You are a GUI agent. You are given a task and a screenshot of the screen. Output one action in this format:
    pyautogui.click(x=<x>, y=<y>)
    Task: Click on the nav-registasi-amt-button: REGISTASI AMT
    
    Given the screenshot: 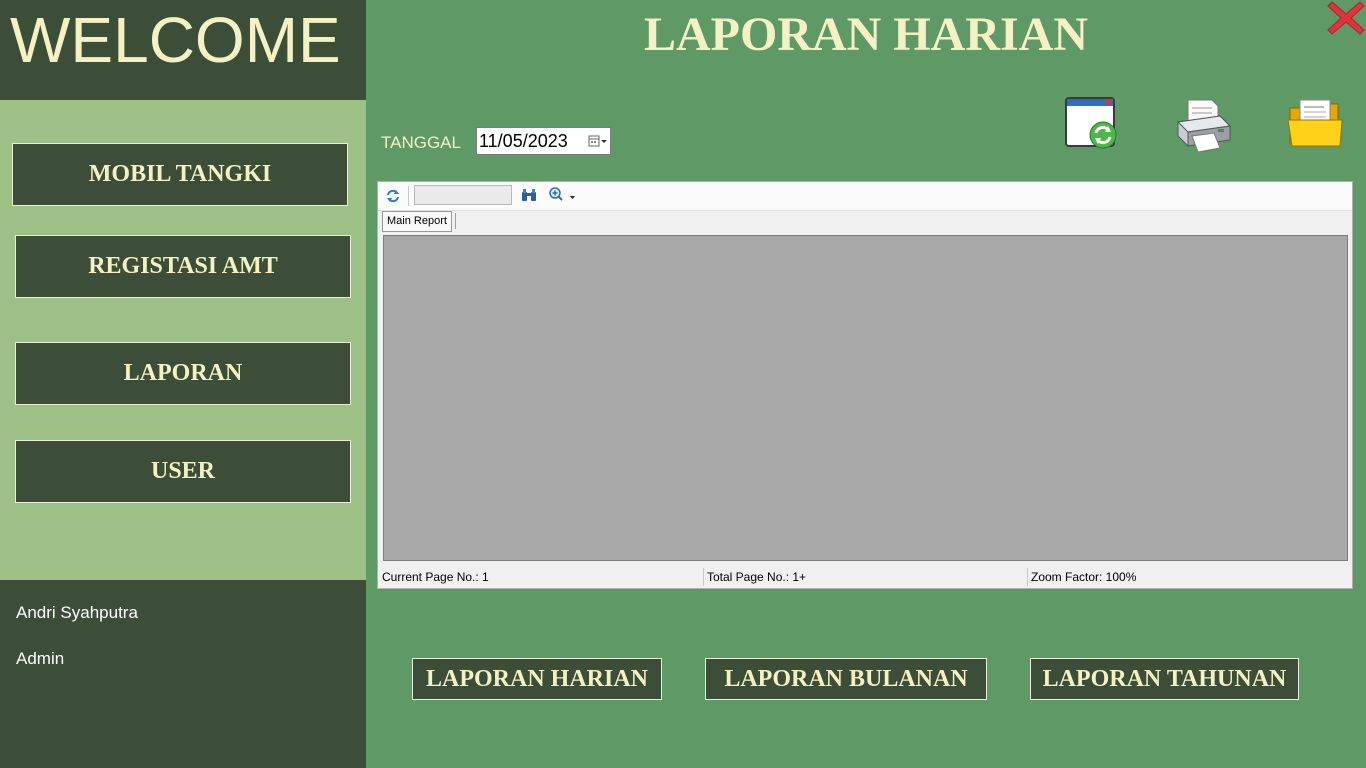 What is the action you would take?
    pyautogui.click(x=183, y=266)
    